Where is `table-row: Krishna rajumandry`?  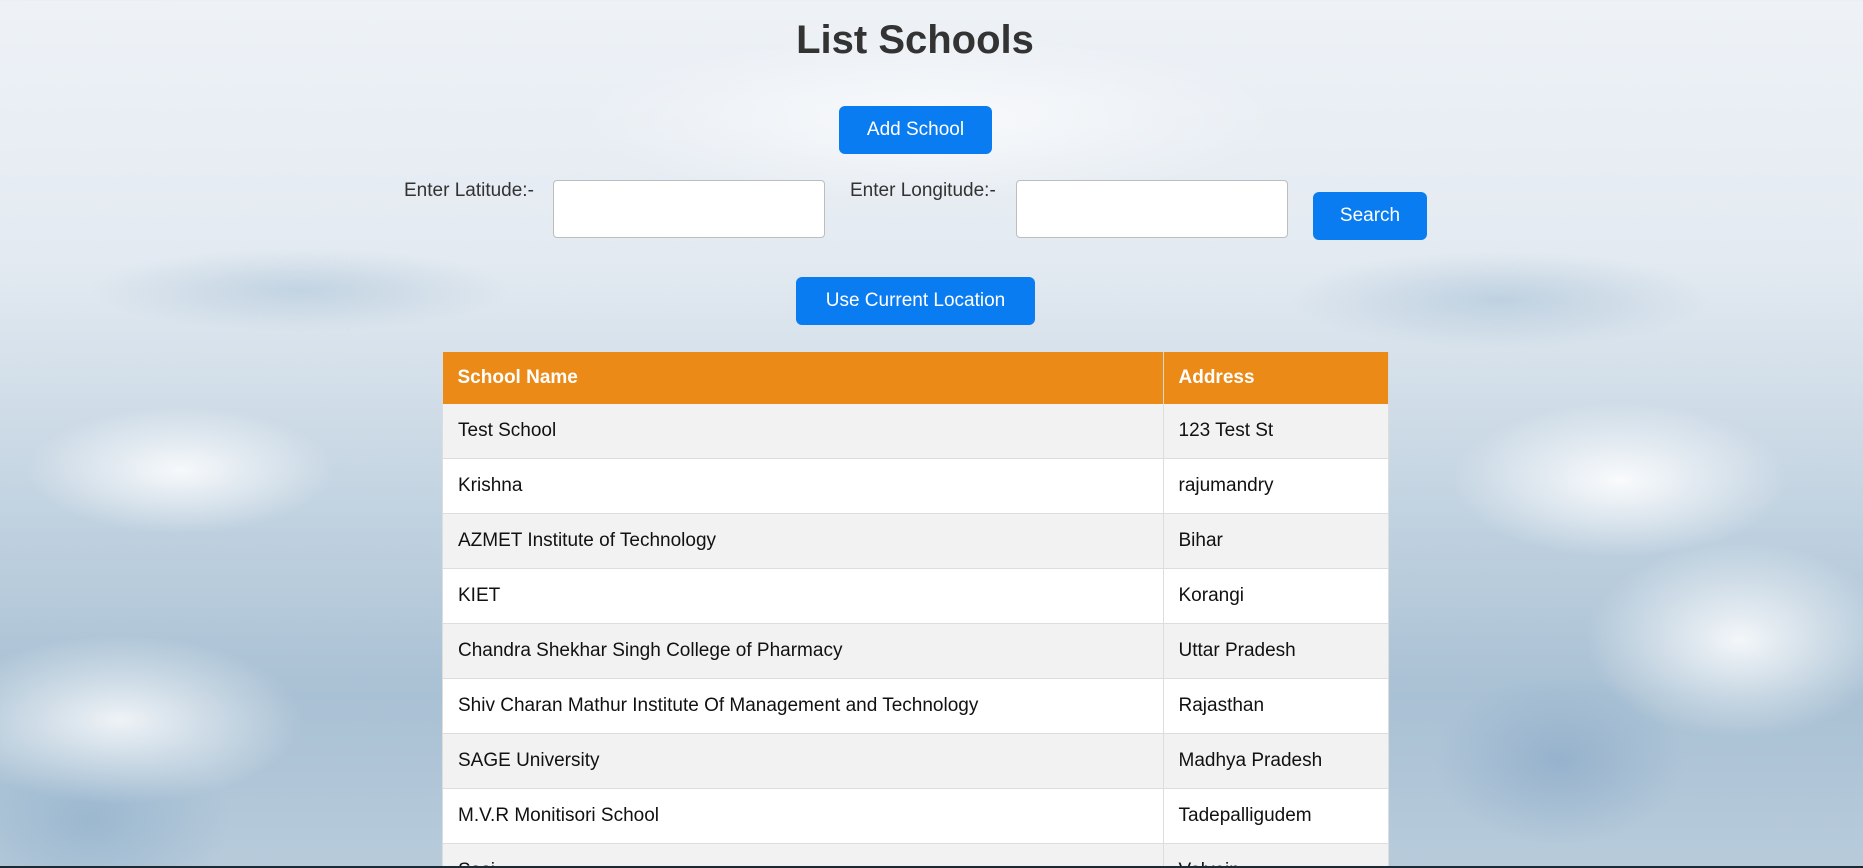
table-row: Krishna rajumandry is located at coordinates (915, 486).